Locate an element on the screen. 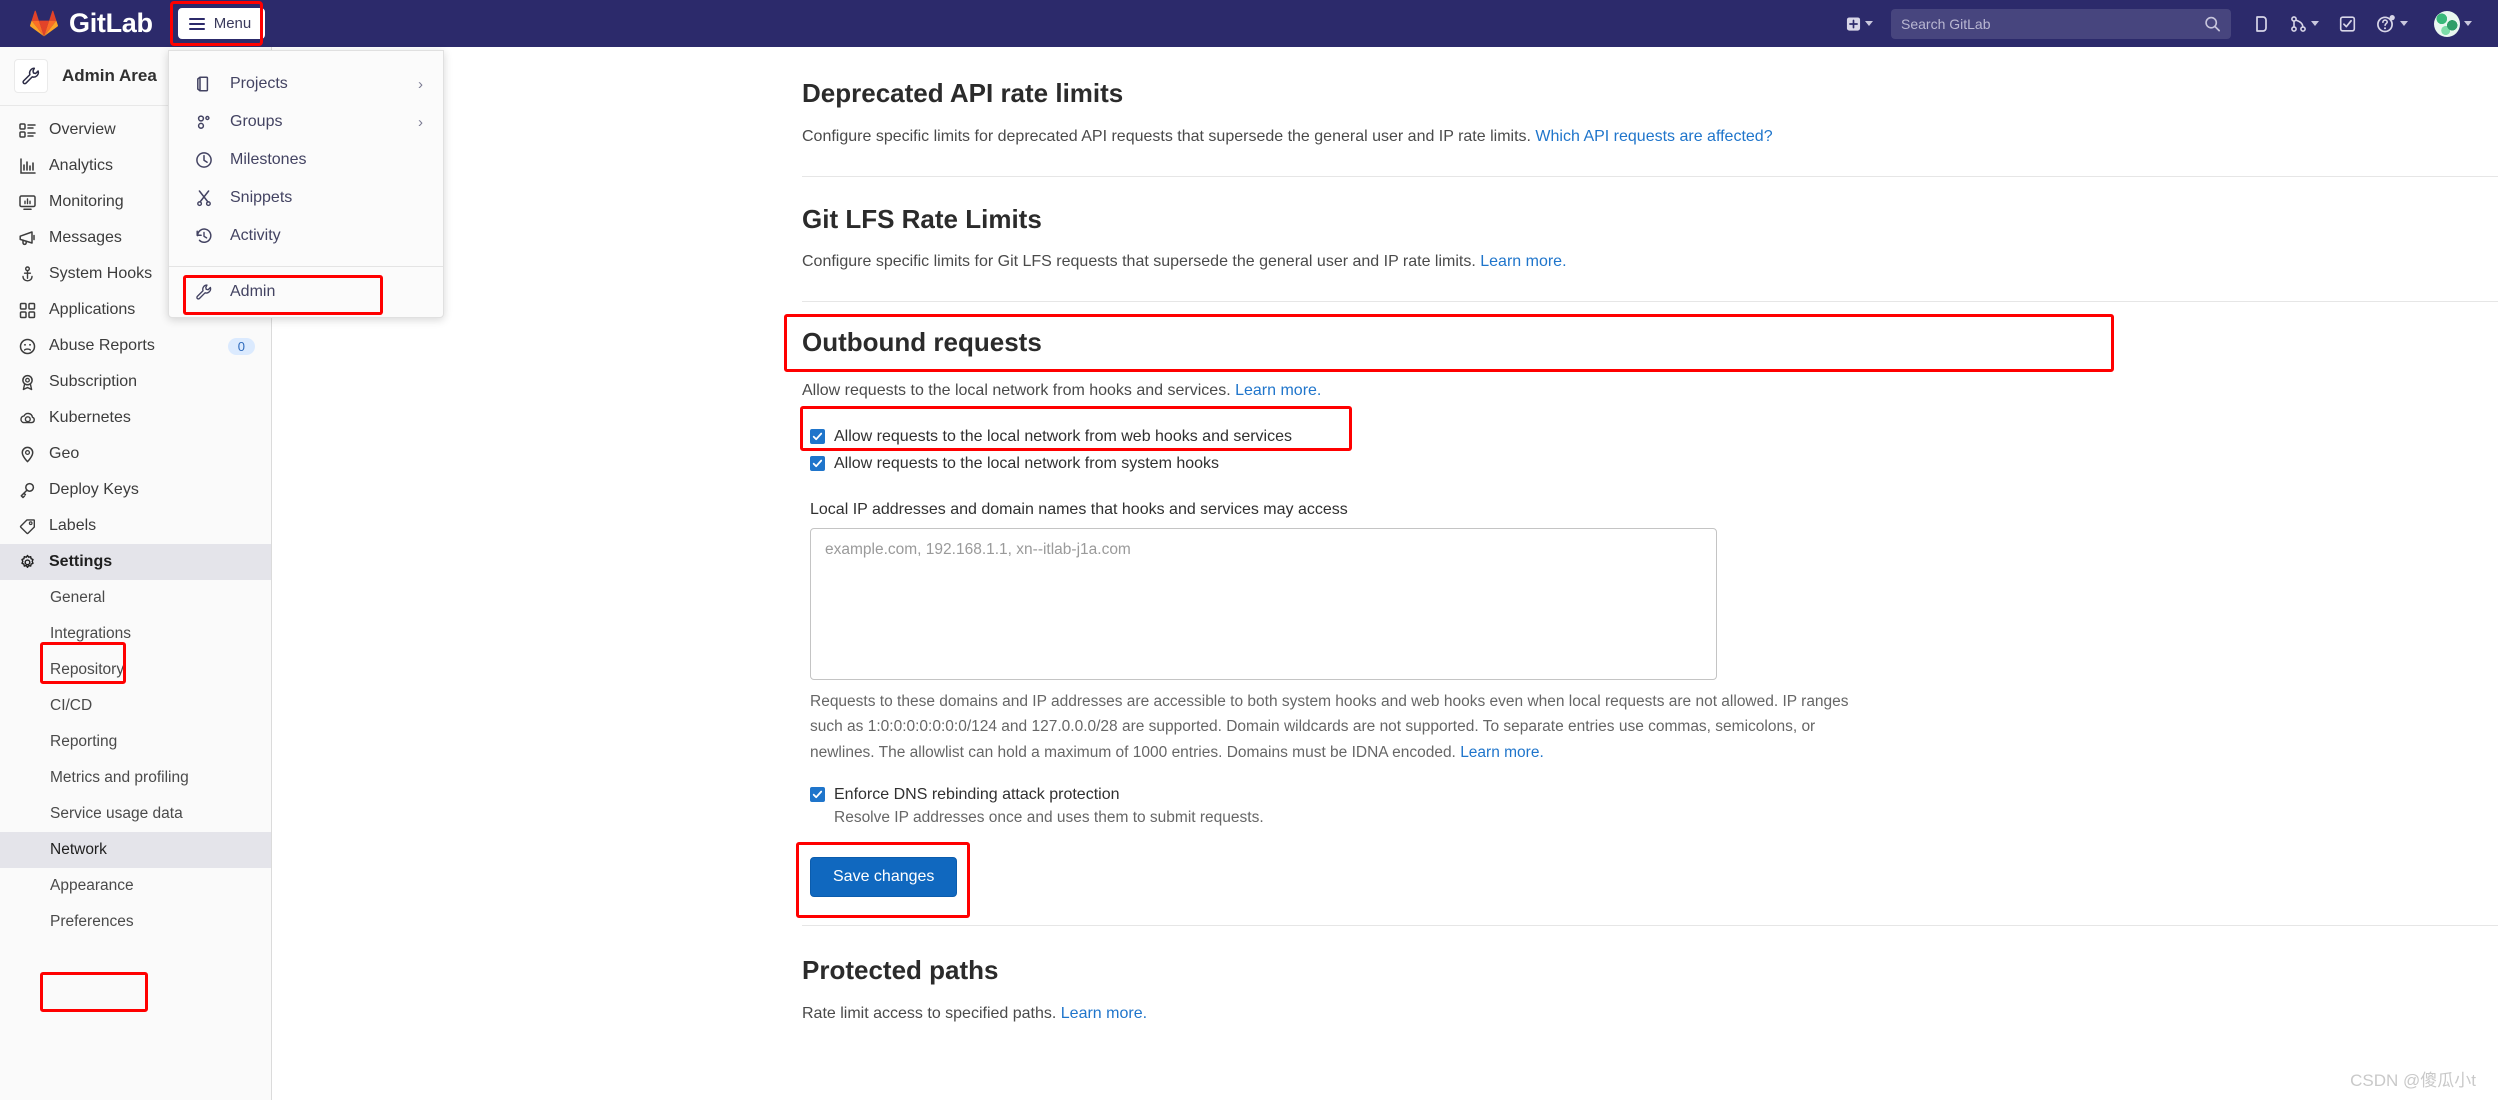  issues-button is located at coordinates (2261, 24).